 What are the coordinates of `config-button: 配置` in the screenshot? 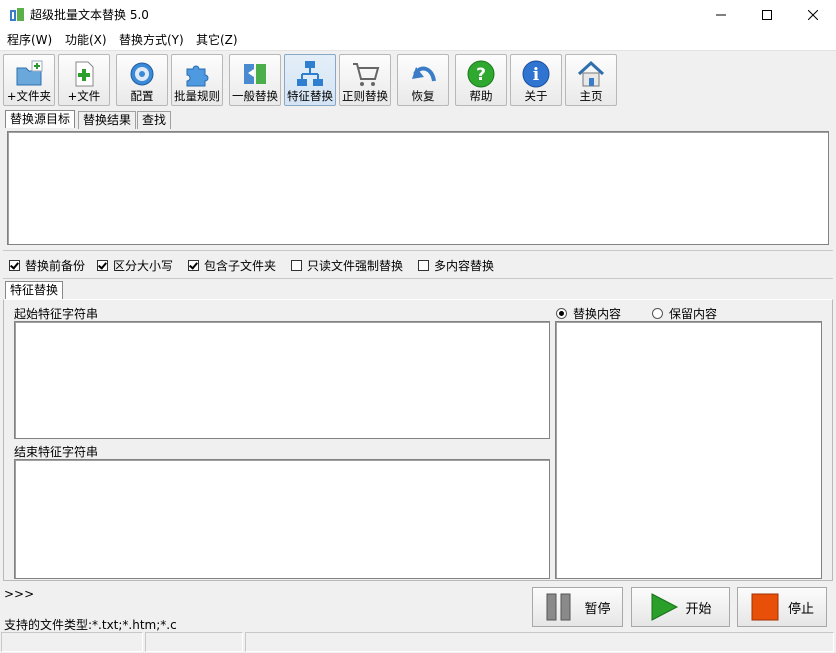 It's located at (142, 80).